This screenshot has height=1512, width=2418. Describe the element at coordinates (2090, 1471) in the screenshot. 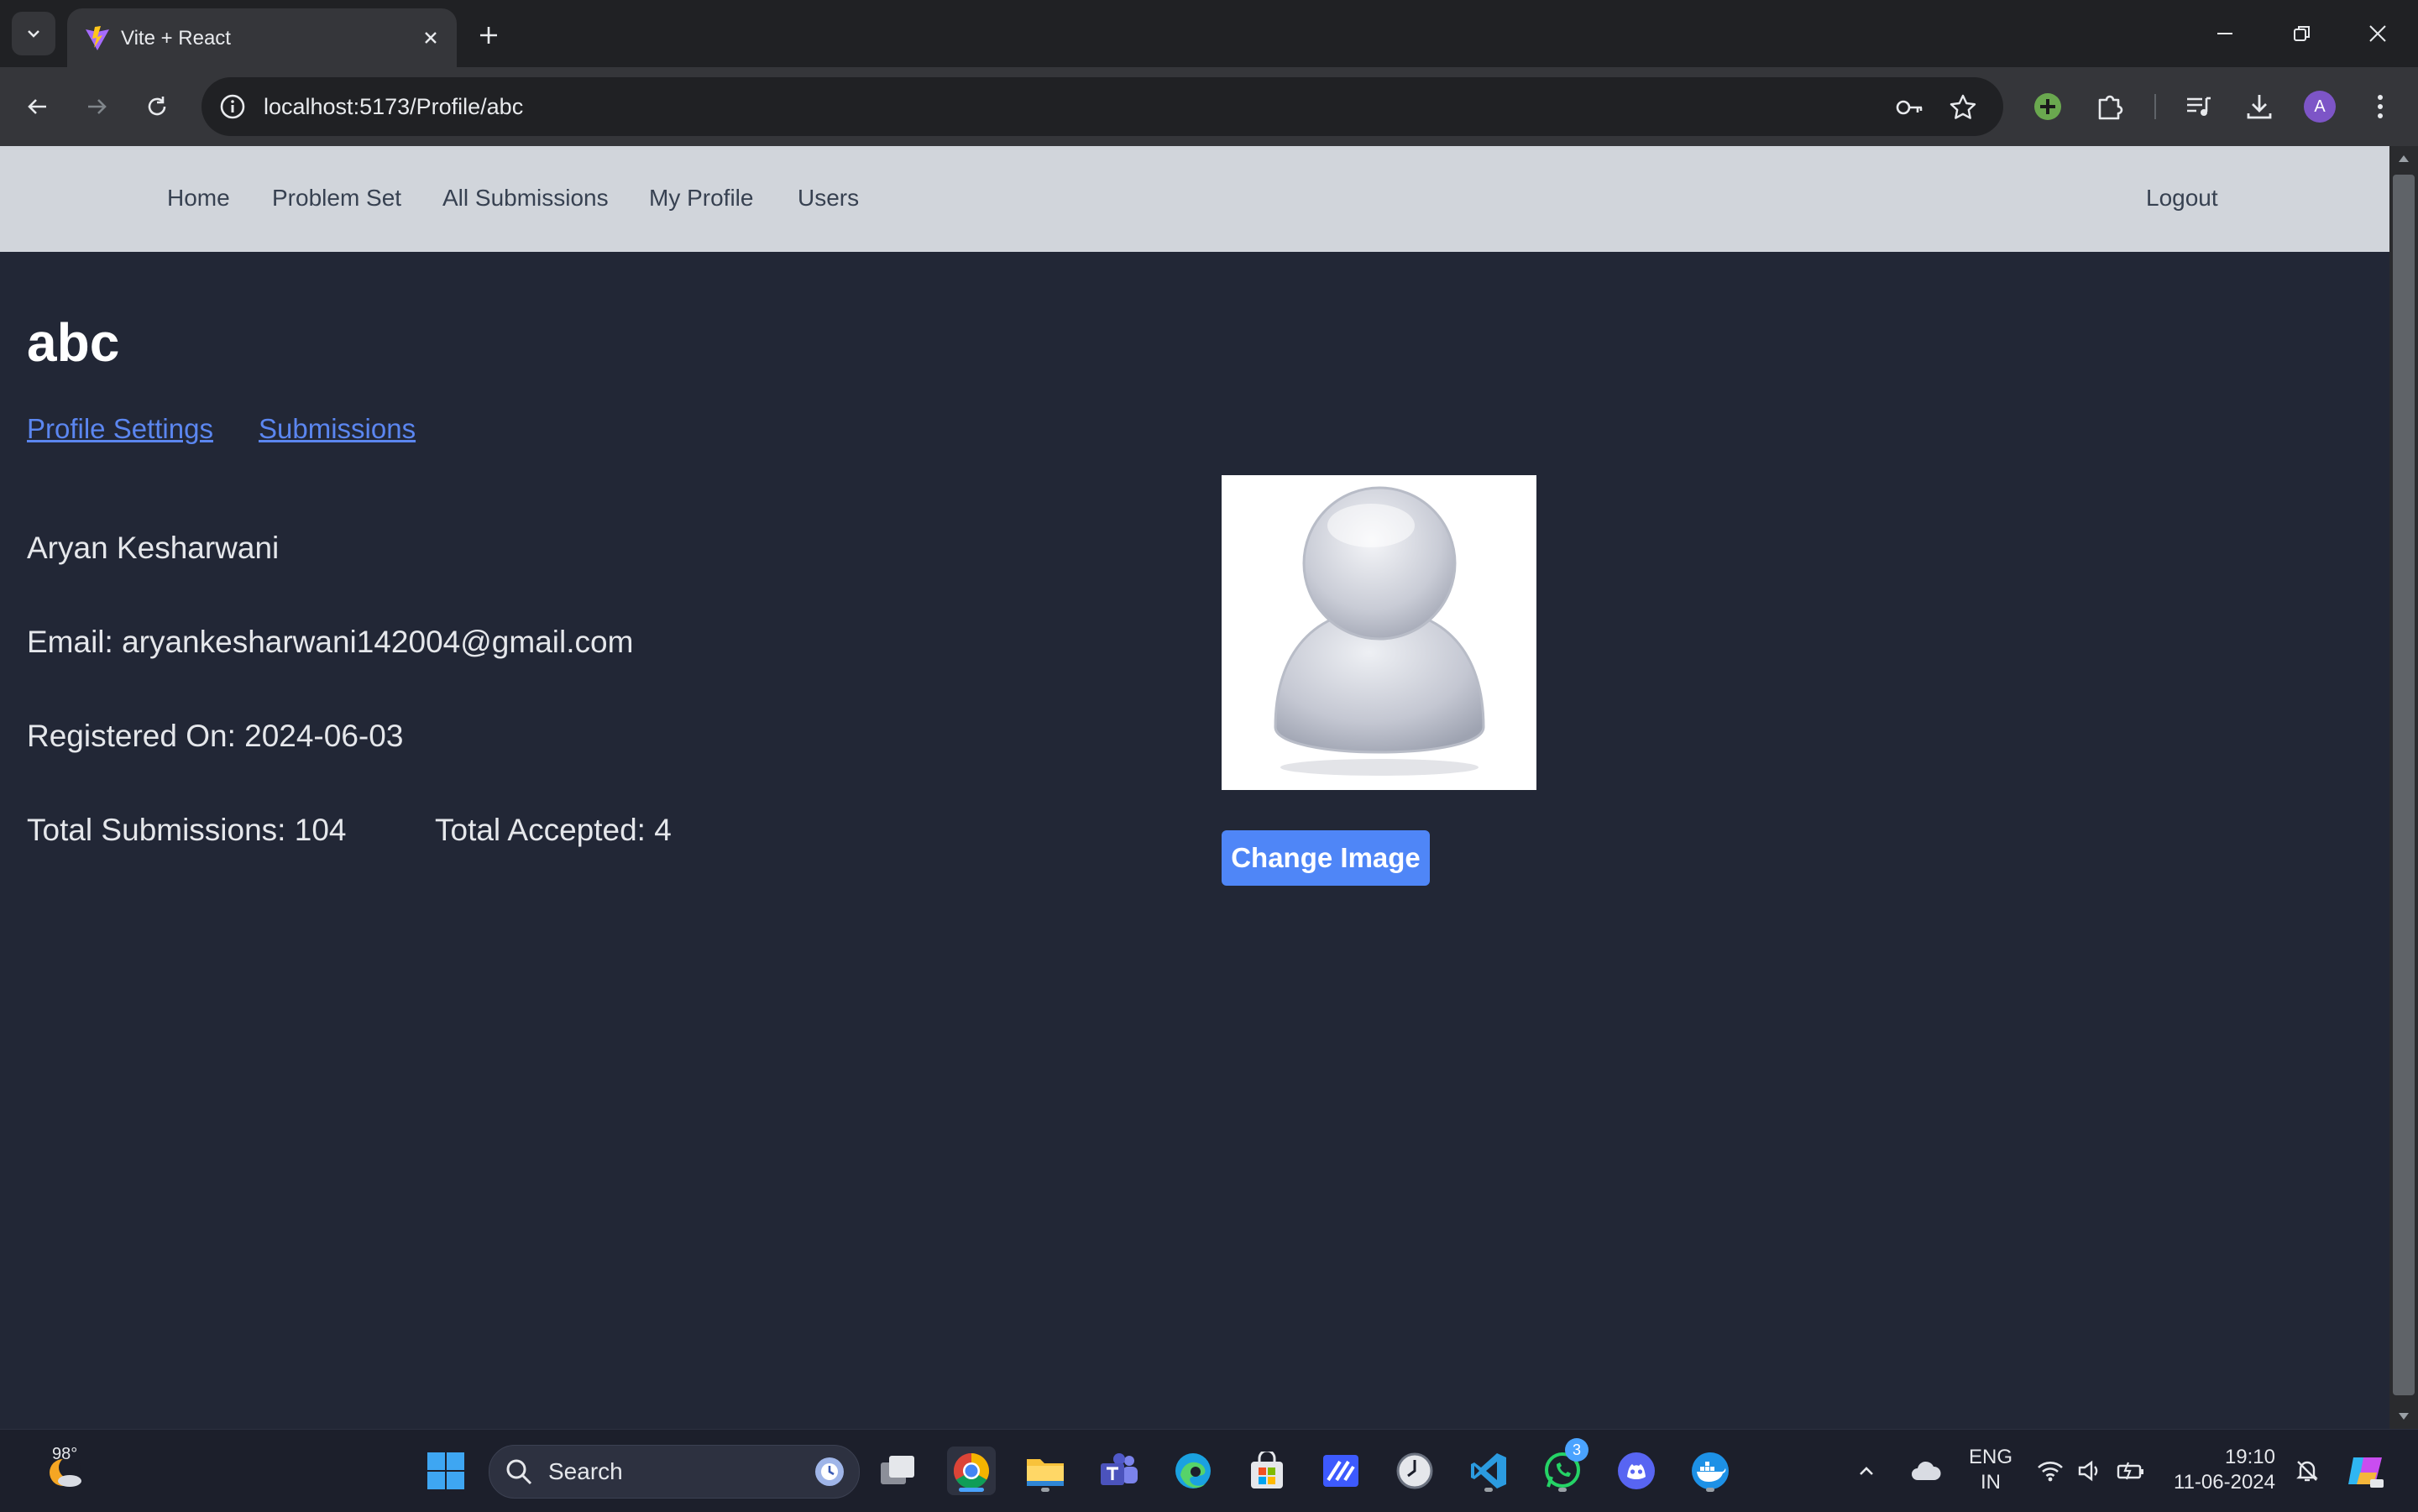

I see `volume-status` at that location.